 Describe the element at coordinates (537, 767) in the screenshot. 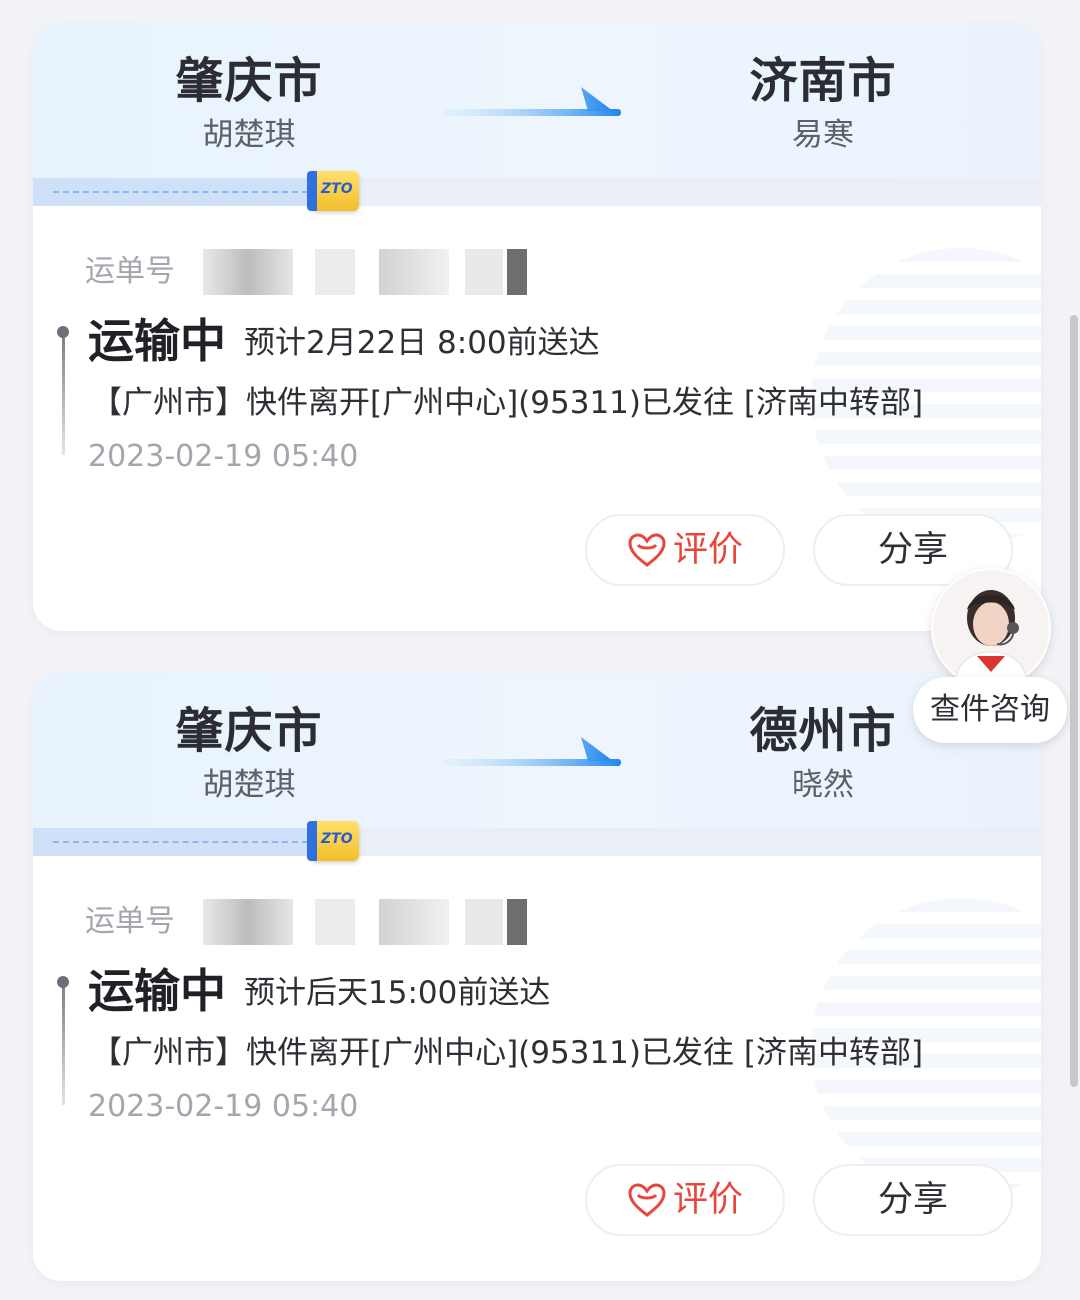

I see `route-header: 肇庆市 胡楚琪 德州市 晓然 ZTO` at that location.